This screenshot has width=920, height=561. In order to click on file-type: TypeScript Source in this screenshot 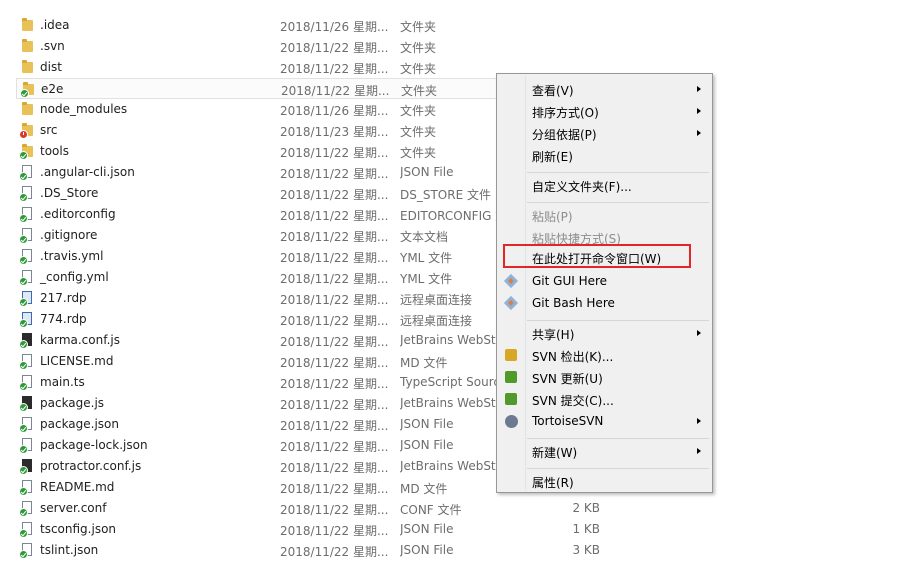, I will do `click(452, 382)`.